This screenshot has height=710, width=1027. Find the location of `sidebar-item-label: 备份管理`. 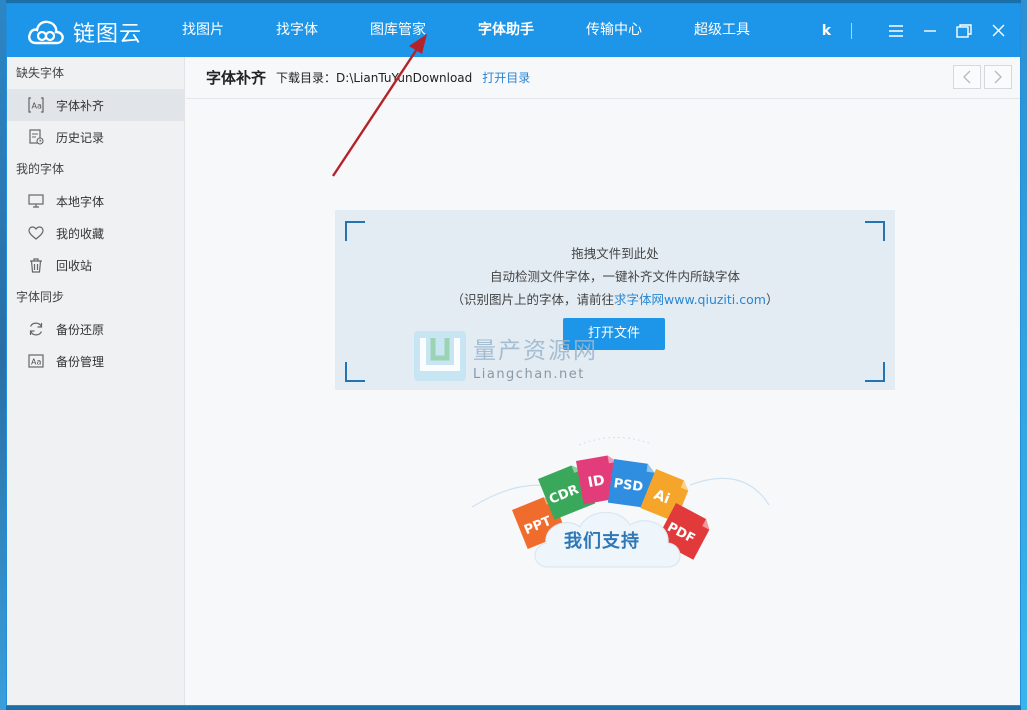

sidebar-item-label: 备份管理 is located at coordinates (80, 361).